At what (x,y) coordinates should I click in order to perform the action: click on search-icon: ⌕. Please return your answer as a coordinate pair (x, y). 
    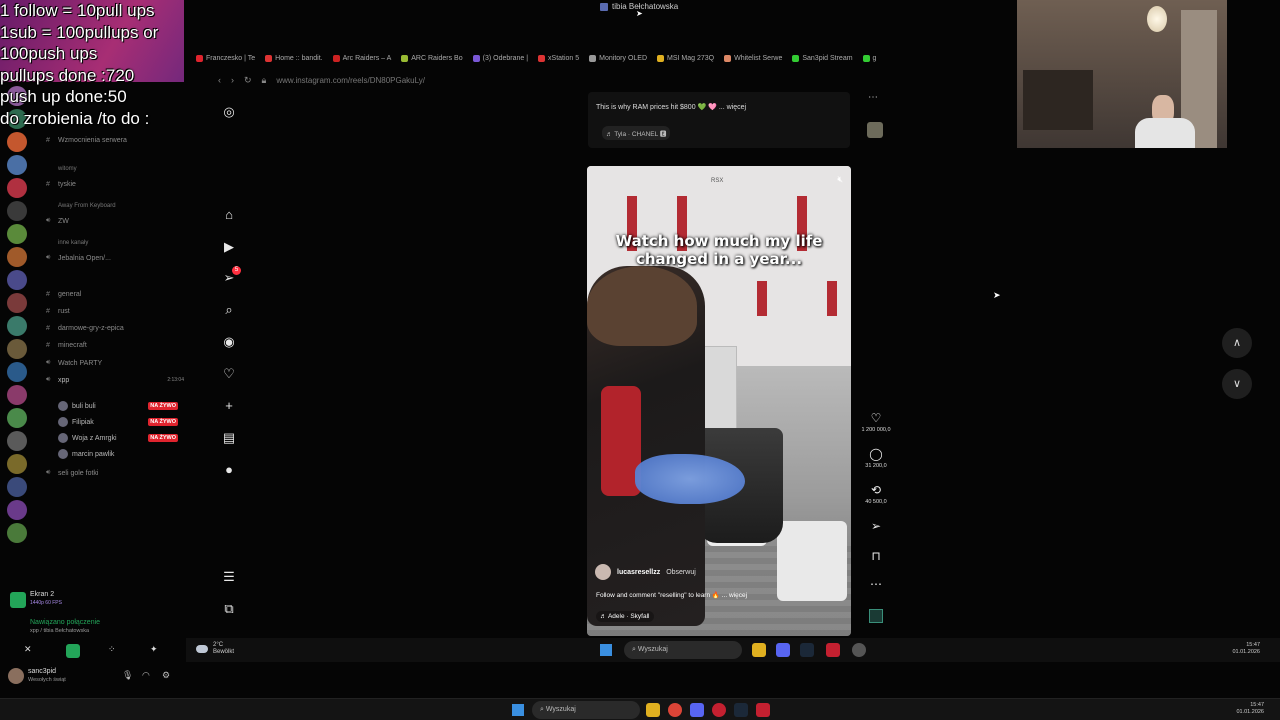
    Looking at the image, I should click on (229, 310).